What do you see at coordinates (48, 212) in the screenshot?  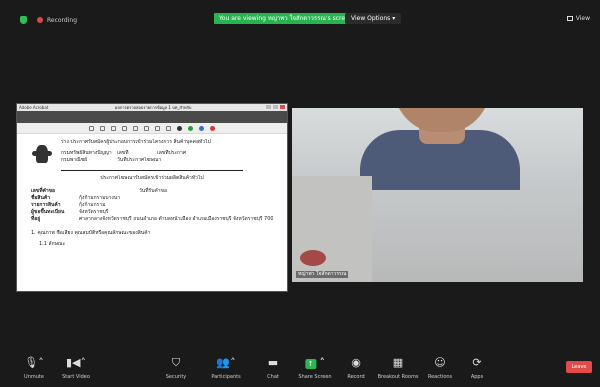 I see `doc-field-label: ผู้ขอขึ้นทะเบียน` at bounding box center [48, 212].